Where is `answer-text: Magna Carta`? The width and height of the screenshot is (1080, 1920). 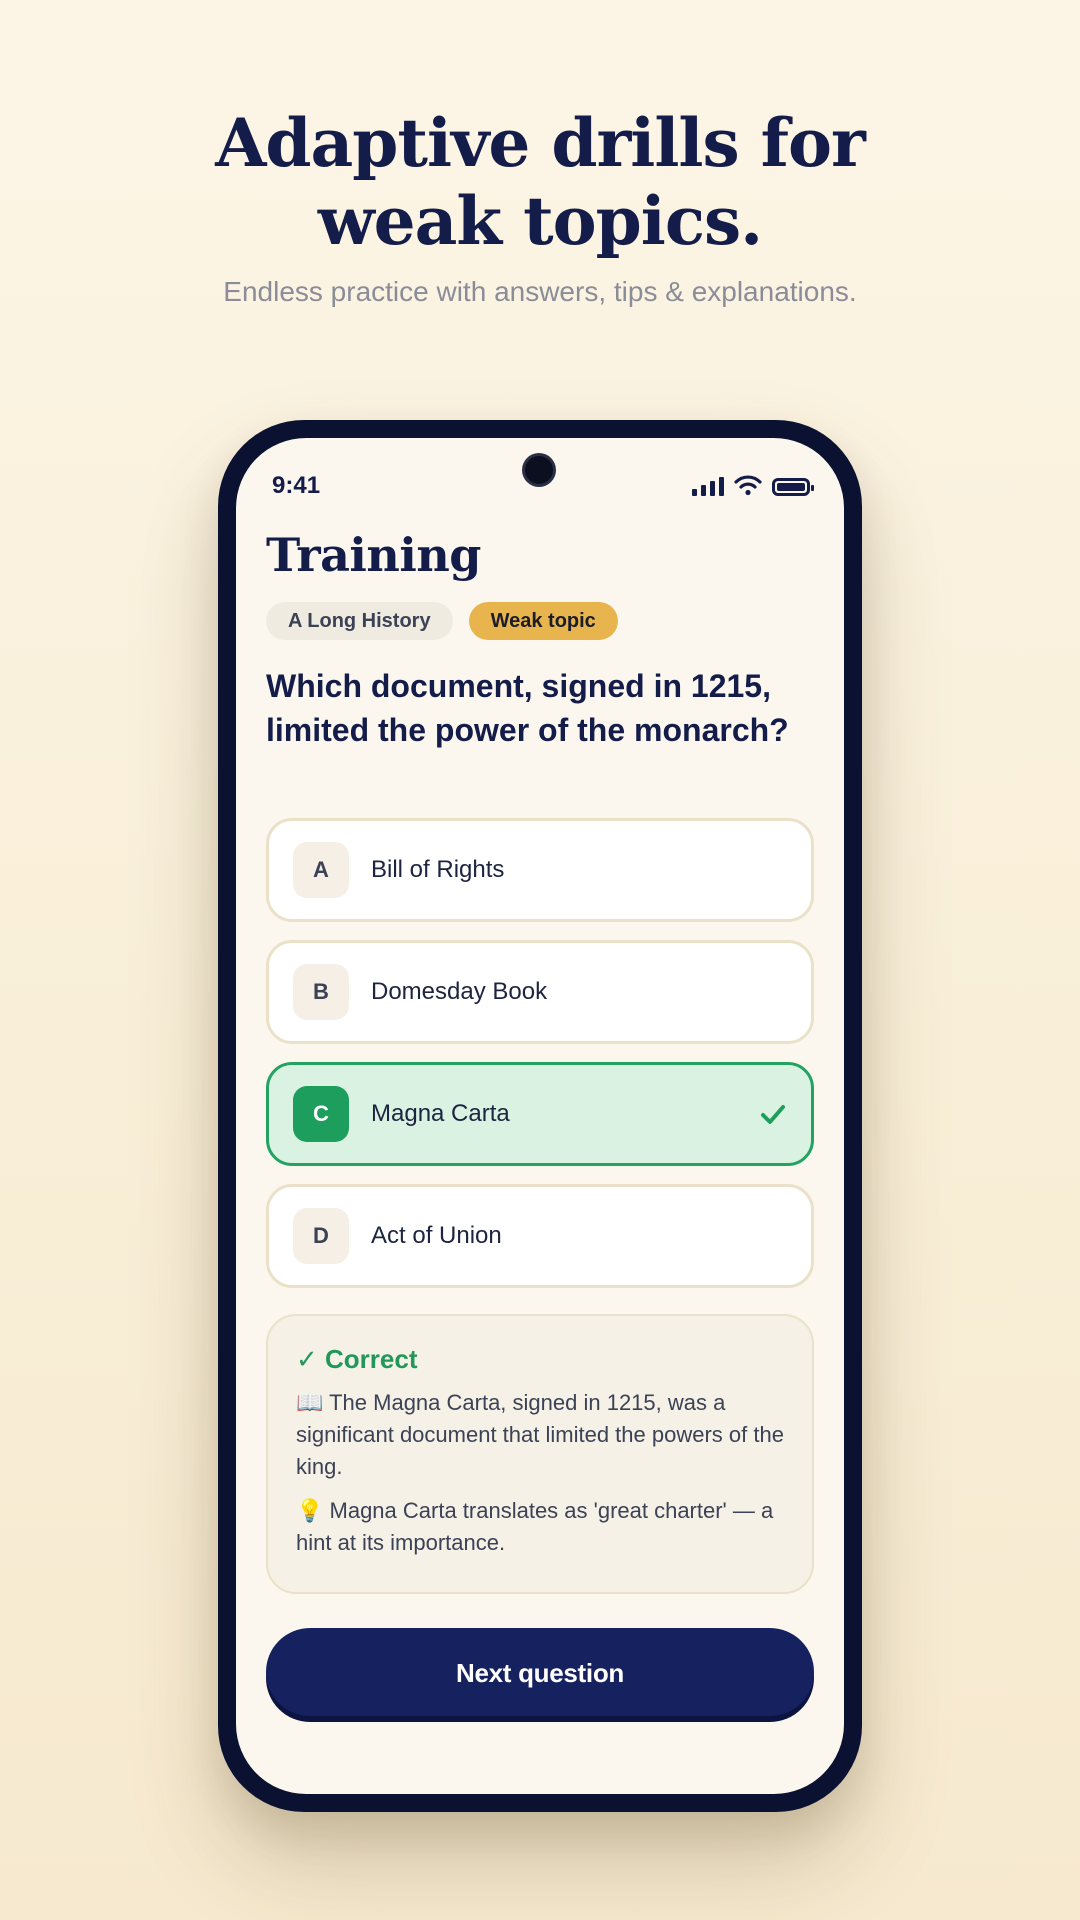 answer-text: Magna Carta is located at coordinates (440, 1113).